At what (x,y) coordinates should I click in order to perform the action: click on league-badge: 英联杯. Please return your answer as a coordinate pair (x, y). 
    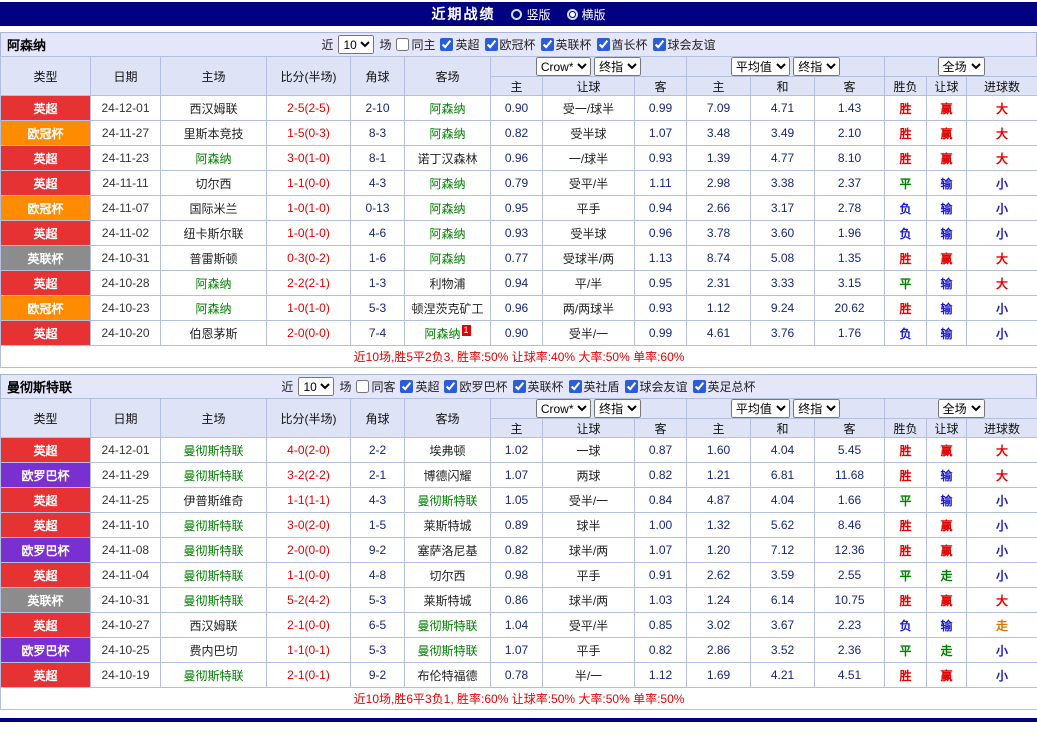
    Looking at the image, I should click on (45, 600).